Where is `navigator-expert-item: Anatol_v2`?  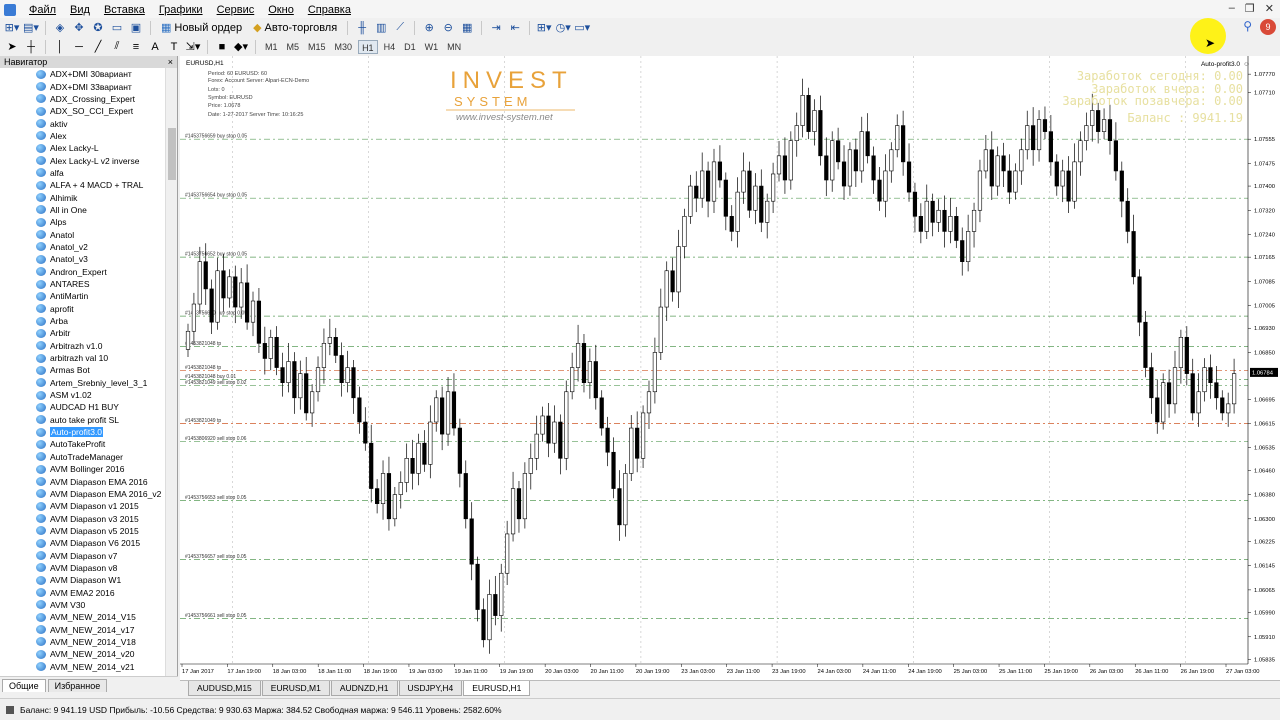
navigator-expert-item: Anatol_v2 is located at coordinates (83, 247).